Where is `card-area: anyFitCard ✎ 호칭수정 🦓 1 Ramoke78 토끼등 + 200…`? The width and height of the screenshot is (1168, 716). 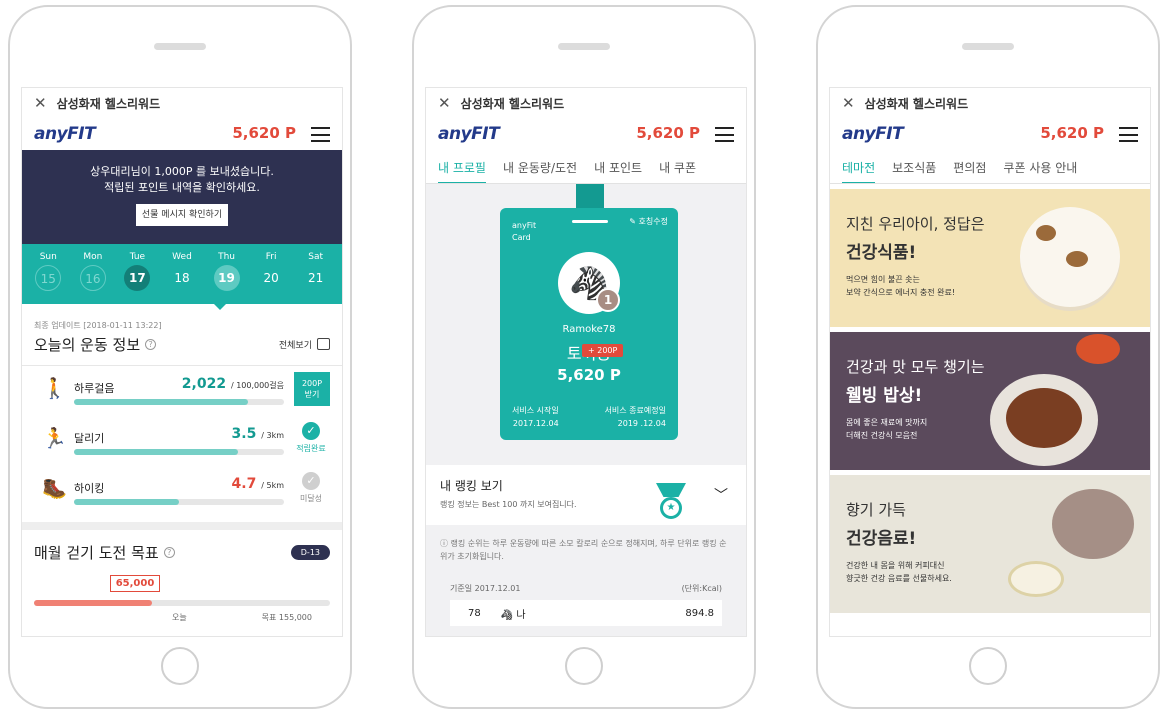 card-area: anyFitCard ✎ 호칭수정 🦓 1 Ramoke78 토끼등 + 200… is located at coordinates (586, 324).